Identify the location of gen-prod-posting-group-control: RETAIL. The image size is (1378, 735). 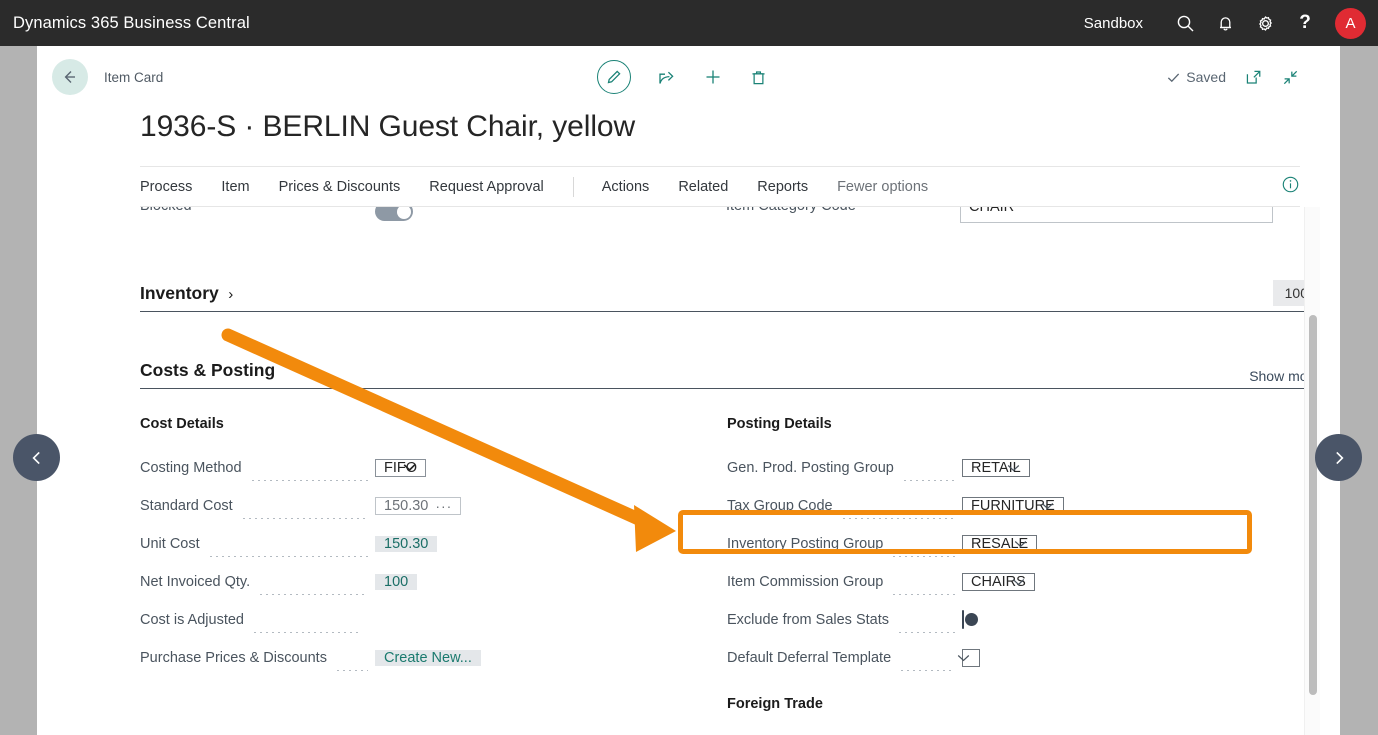
(1118, 468).